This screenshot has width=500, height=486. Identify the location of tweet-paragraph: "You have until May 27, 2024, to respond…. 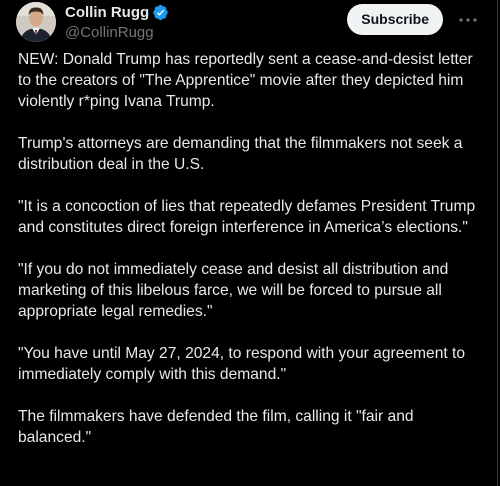
(242, 364).